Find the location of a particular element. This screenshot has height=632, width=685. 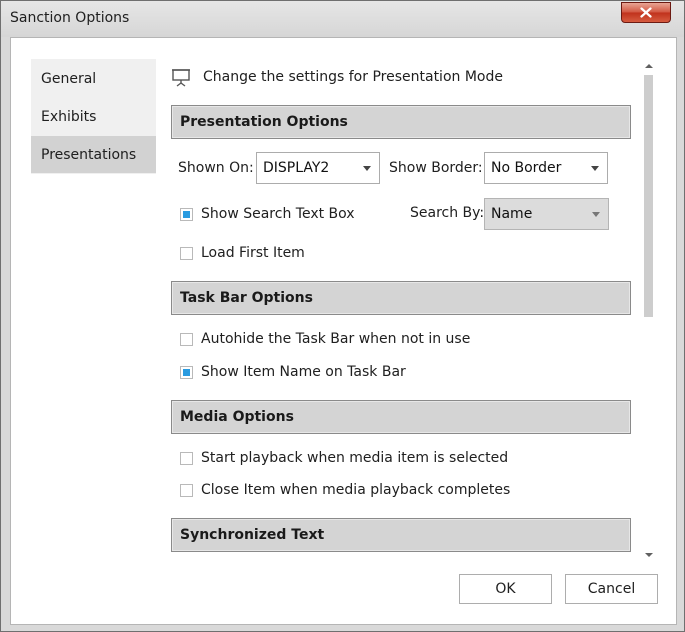

scroll-up-button is located at coordinates (648, 66).